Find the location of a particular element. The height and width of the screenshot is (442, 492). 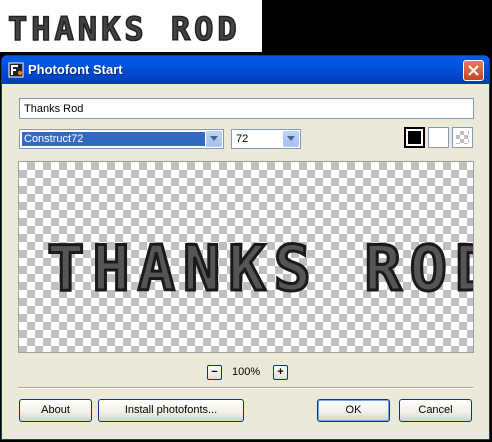

button-divider is located at coordinates (245, 388).